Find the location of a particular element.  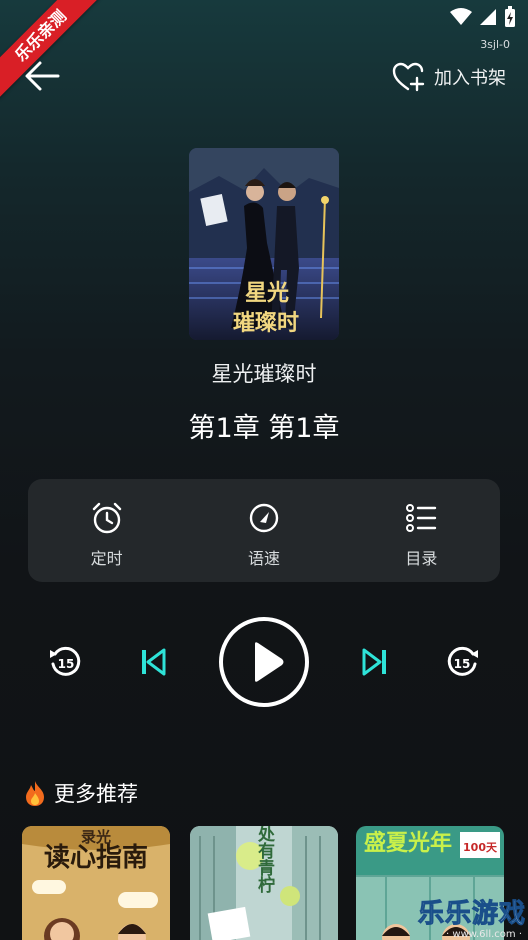

recommendation-badge: 100天 is located at coordinates (480, 847).